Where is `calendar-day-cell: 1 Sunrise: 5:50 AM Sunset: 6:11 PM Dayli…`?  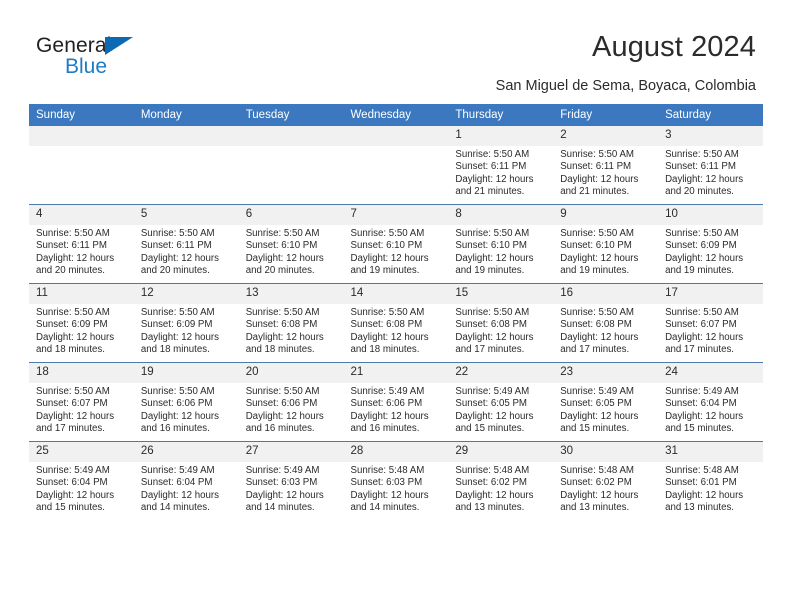
calendar-day-cell: 1 Sunrise: 5:50 AM Sunset: 6:11 PM Dayli… is located at coordinates (501, 165).